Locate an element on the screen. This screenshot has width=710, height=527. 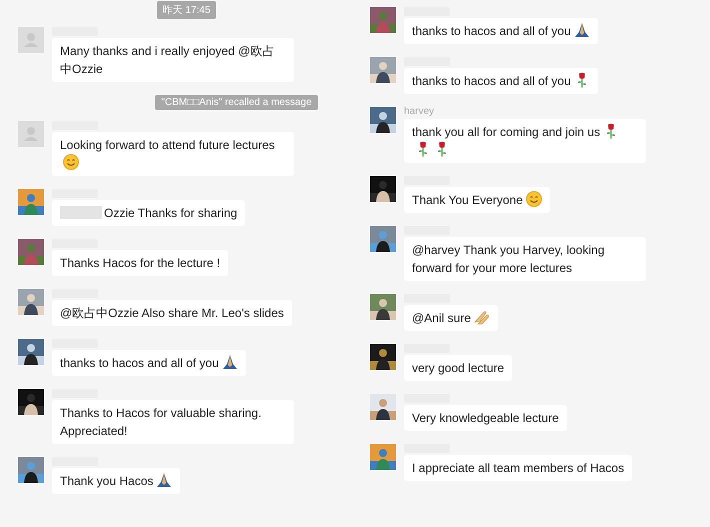
message-bubble: Thanks Hacos for the lecture ! is located at coordinates (140, 263).